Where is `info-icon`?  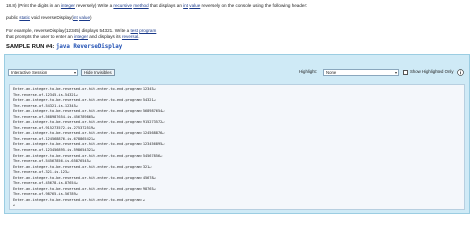 info-icon is located at coordinates (460, 72).